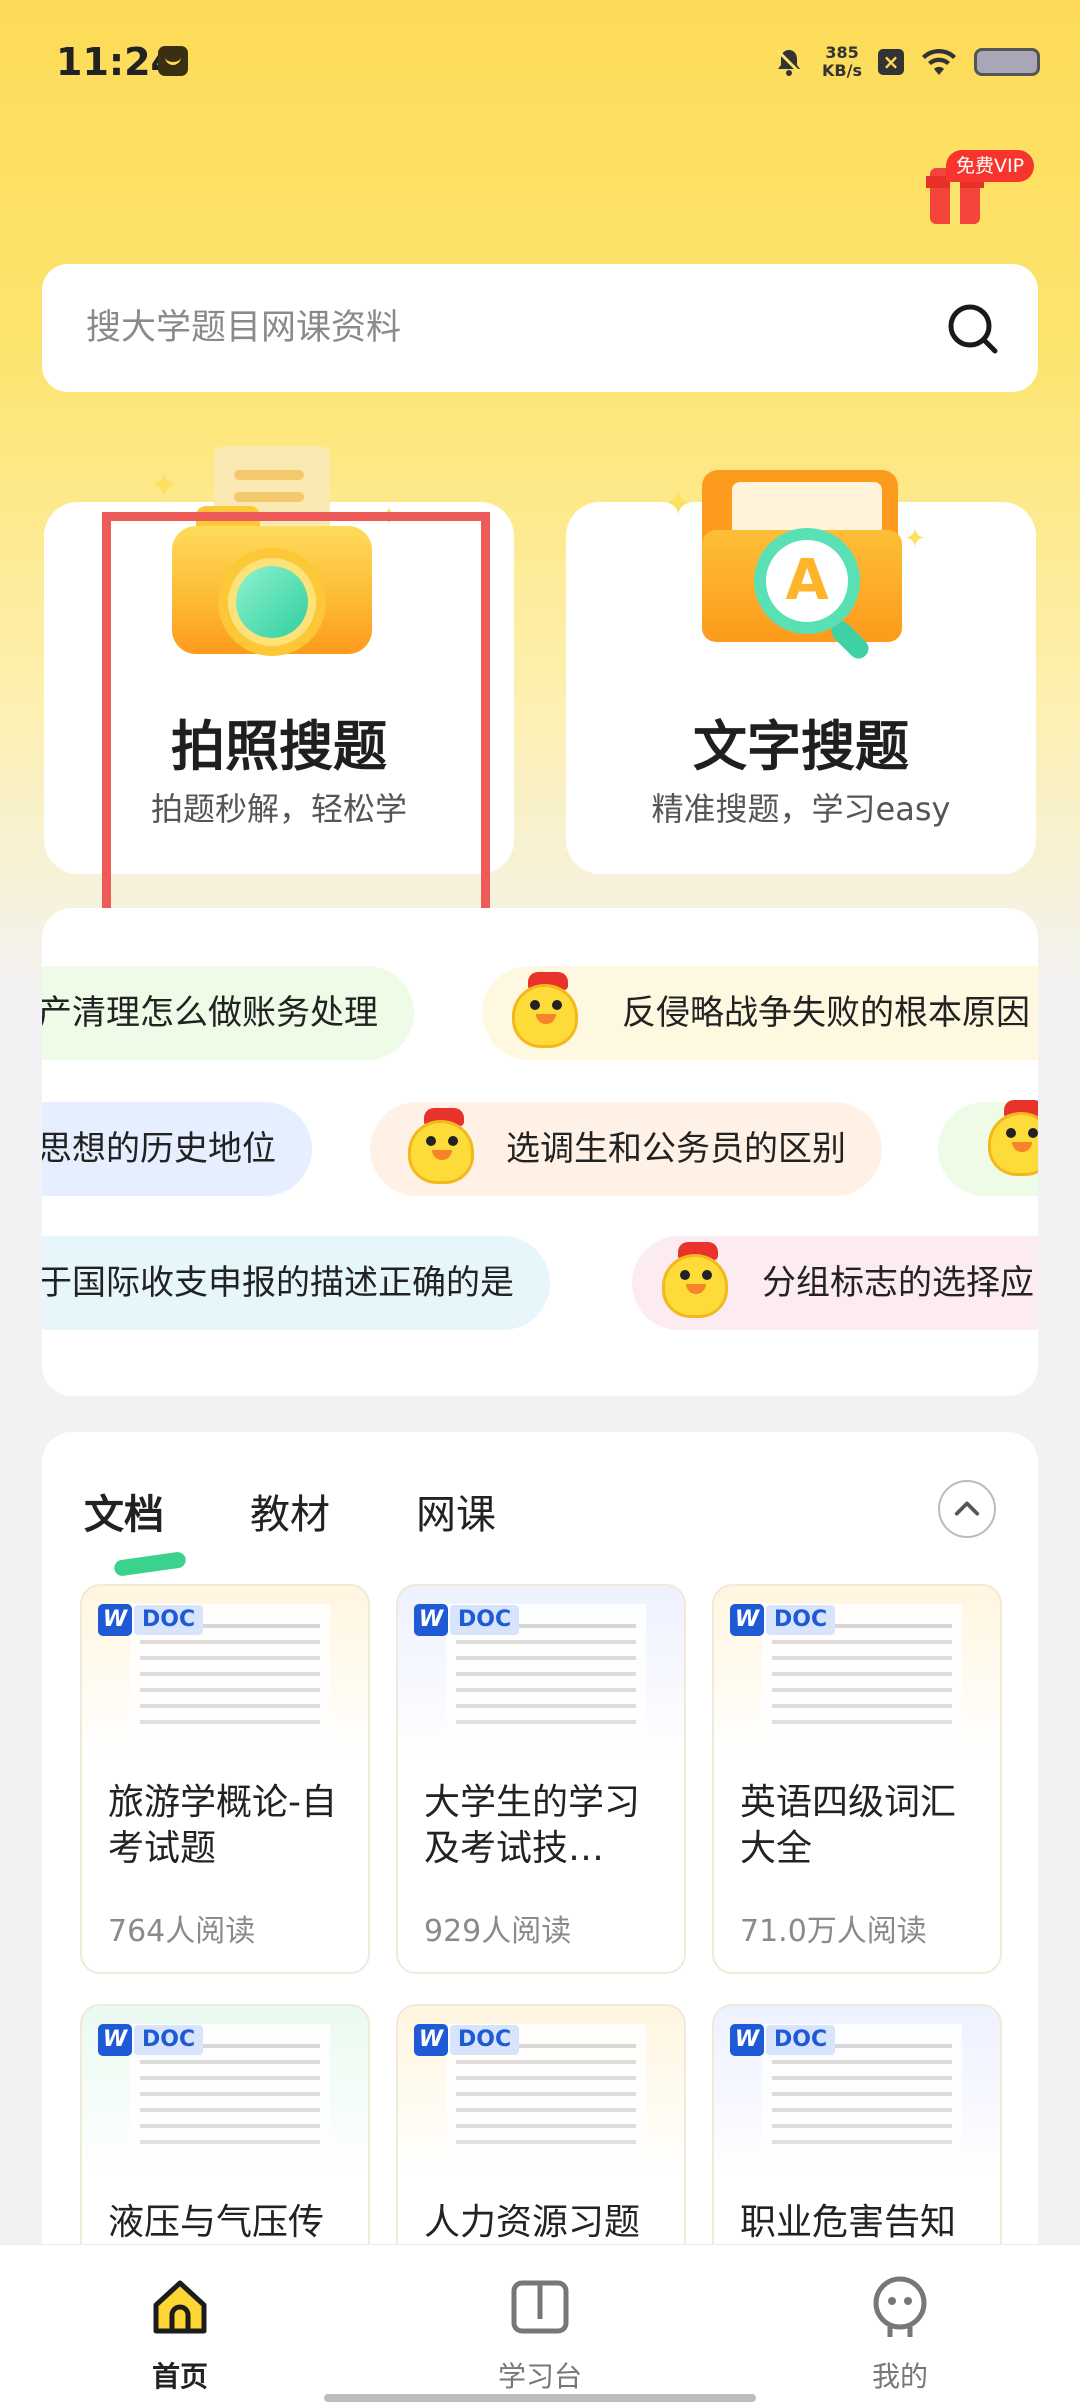 The image size is (1080, 2408). I want to click on network-speed: 385 KB/s, so click(842, 62).